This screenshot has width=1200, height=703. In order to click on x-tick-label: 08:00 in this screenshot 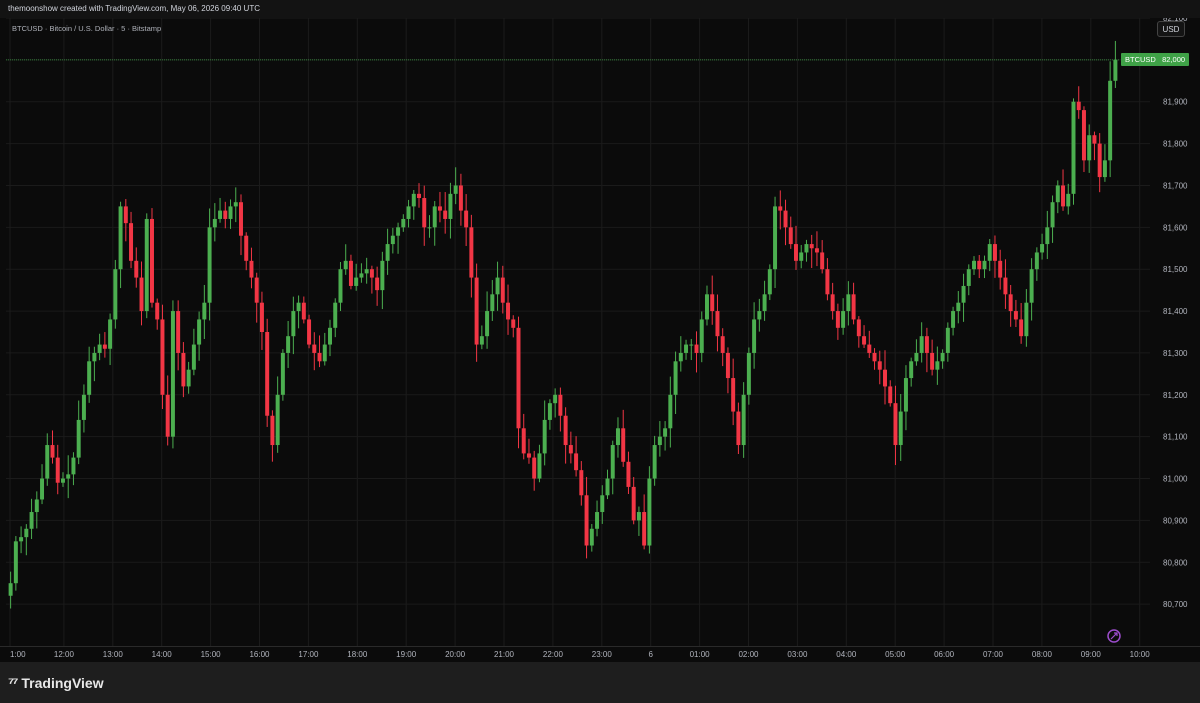, I will do `click(1042, 654)`.